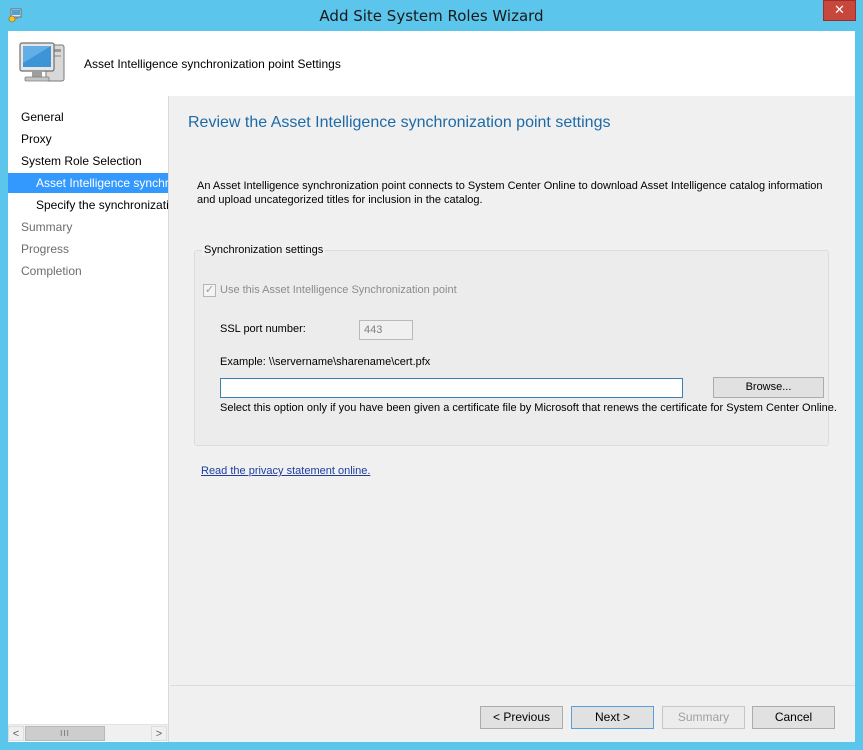 This screenshot has height=750, width=863. I want to click on nav-horizontal-scrollbar: < III >, so click(88, 732).